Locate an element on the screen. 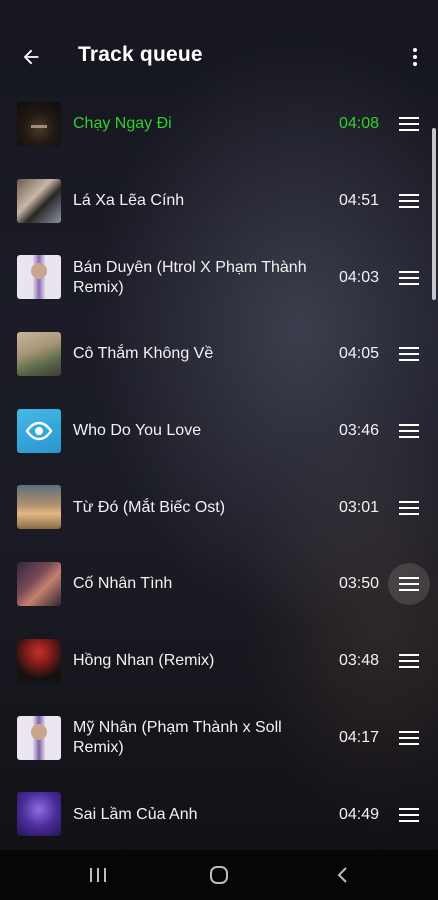 Image resolution: width=438 pixels, height=900 pixels. track-title: Who Do You Love is located at coordinates (137, 431).